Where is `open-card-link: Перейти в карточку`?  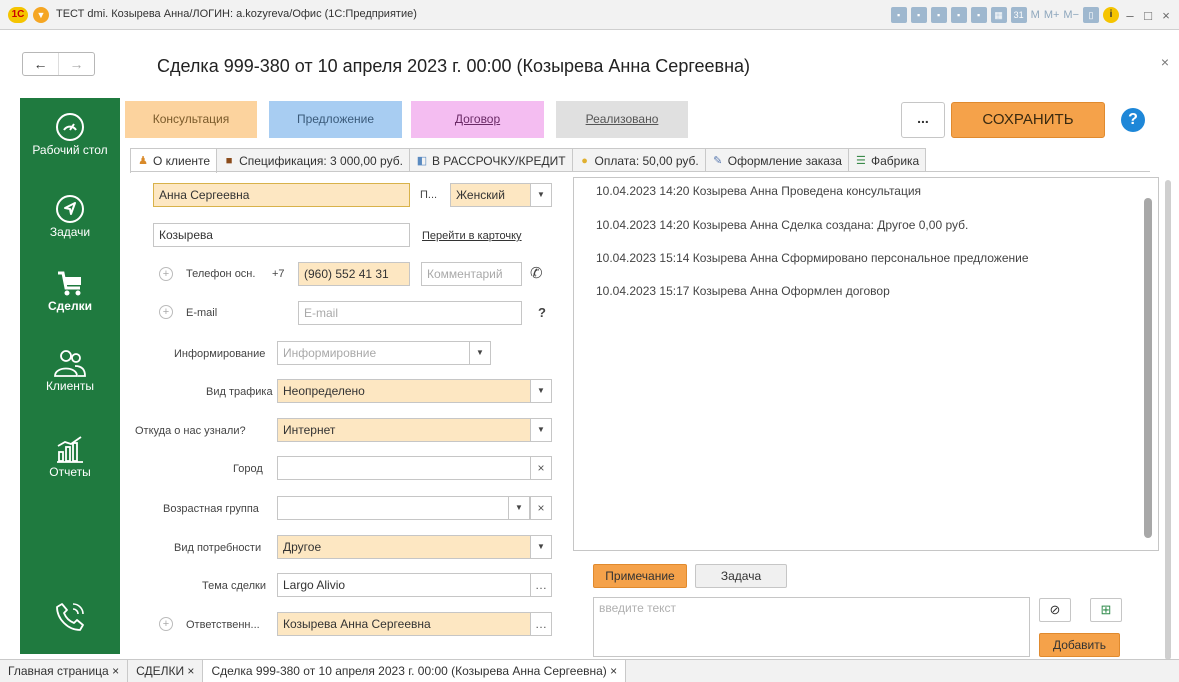
open-card-link: Перейти в карточку is located at coordinates (472, 236).